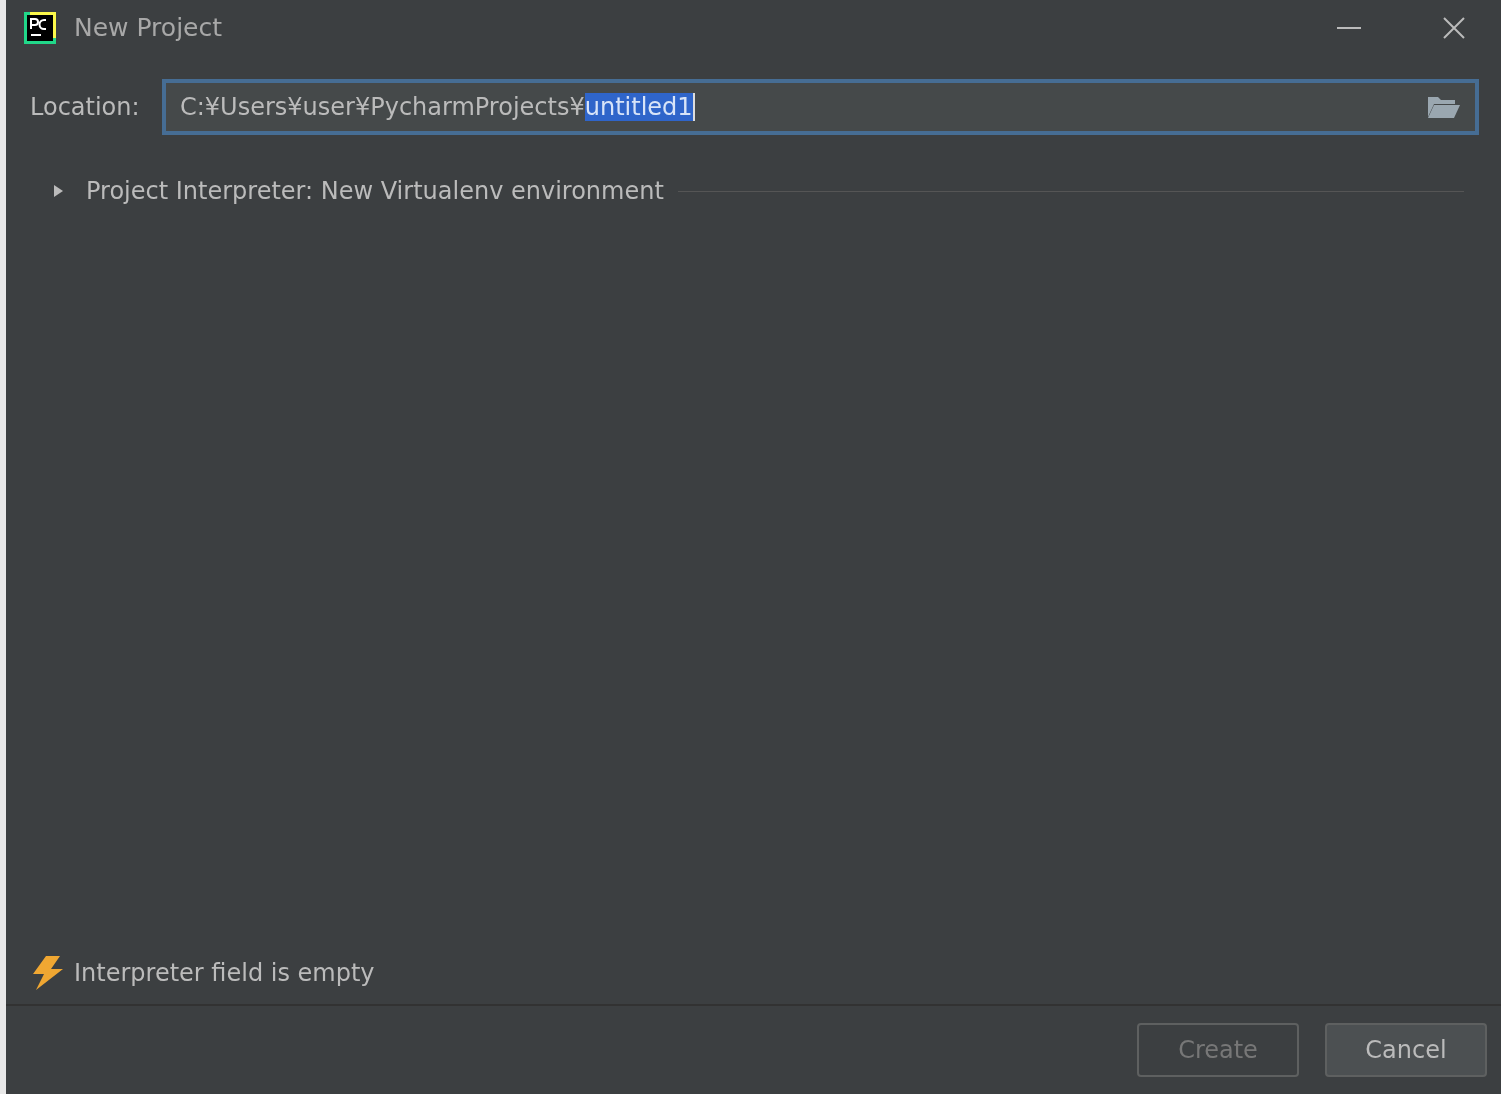 This screenshot has width=1501, height=1094. Describe the element at coordinates (40, 27) in the screenshot. I see `app-logo-icon` at that location.